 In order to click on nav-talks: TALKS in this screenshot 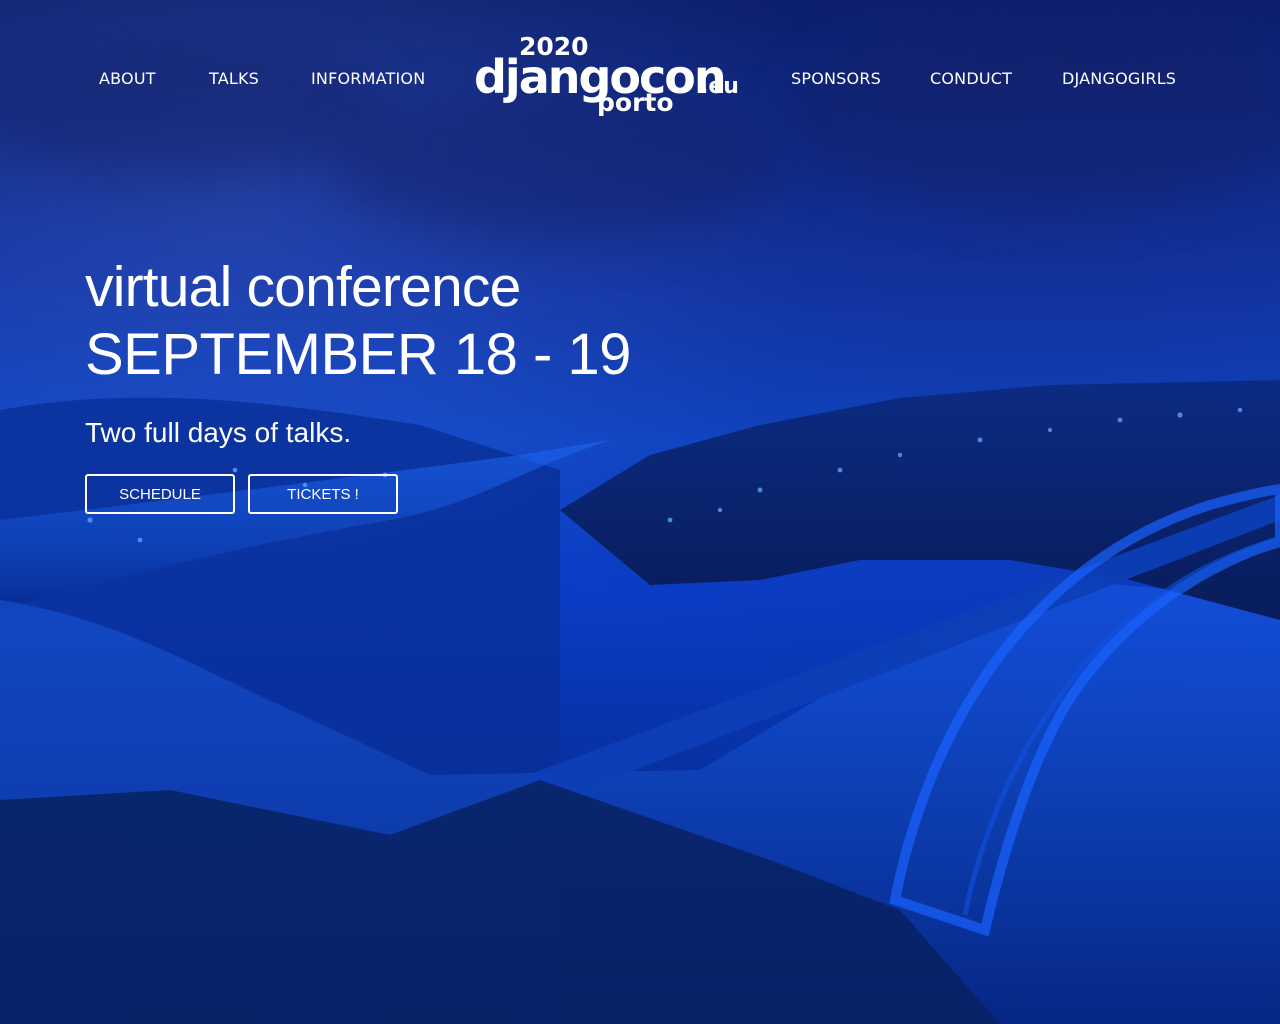, I will do `click(234, 78)`.